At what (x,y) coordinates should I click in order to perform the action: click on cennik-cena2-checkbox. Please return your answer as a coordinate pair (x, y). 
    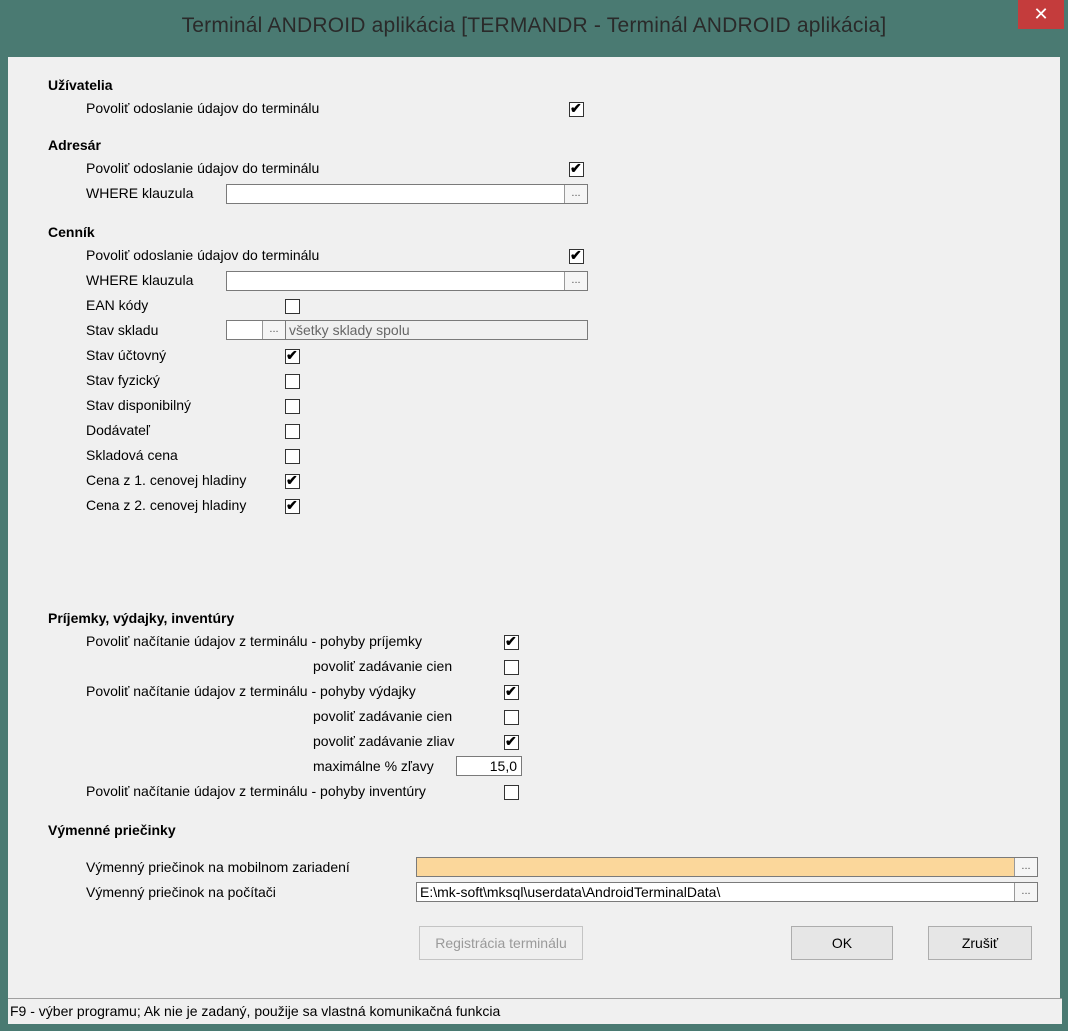
    Looking at the image, I should click on (292, 505).